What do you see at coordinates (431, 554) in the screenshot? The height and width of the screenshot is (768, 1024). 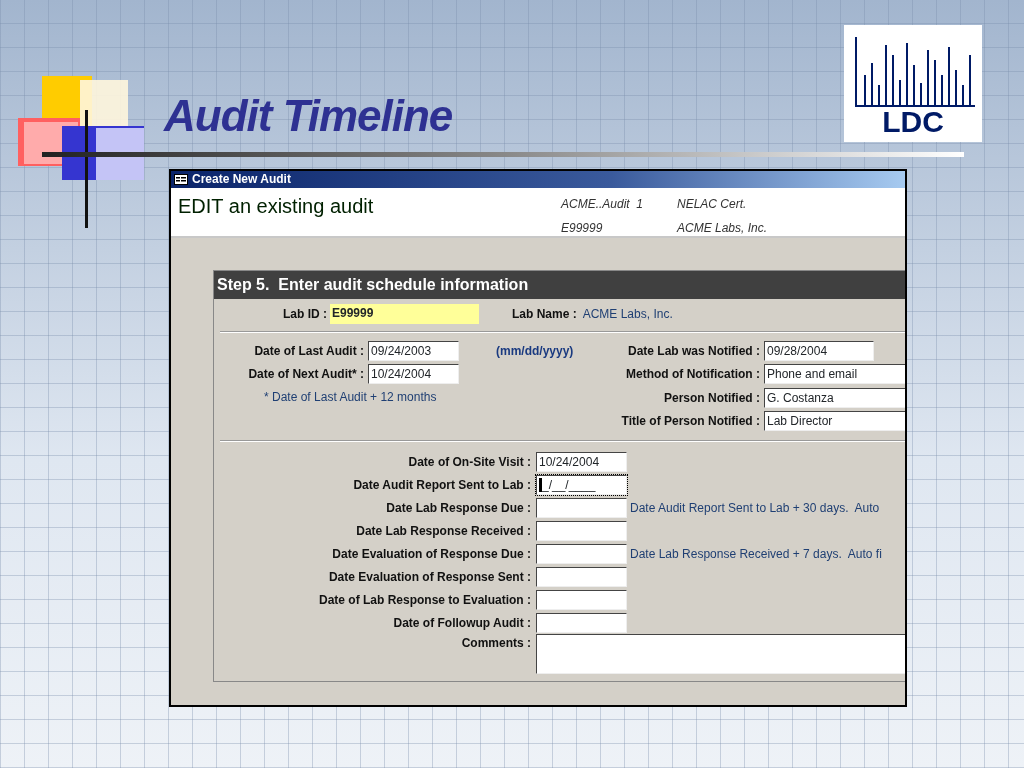 I see `field-label: Date Evaluation of Response Due :` at bounding box center [431, 554].